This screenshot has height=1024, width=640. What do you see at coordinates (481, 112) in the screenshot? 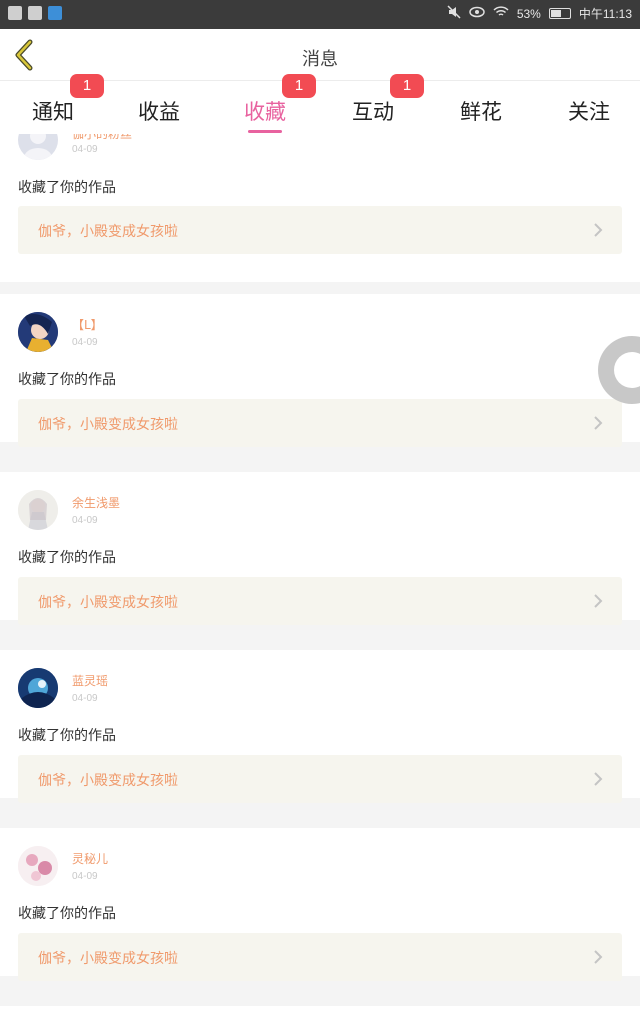
I see `tab-label: 鲜花` at bounding box center [481, 112].